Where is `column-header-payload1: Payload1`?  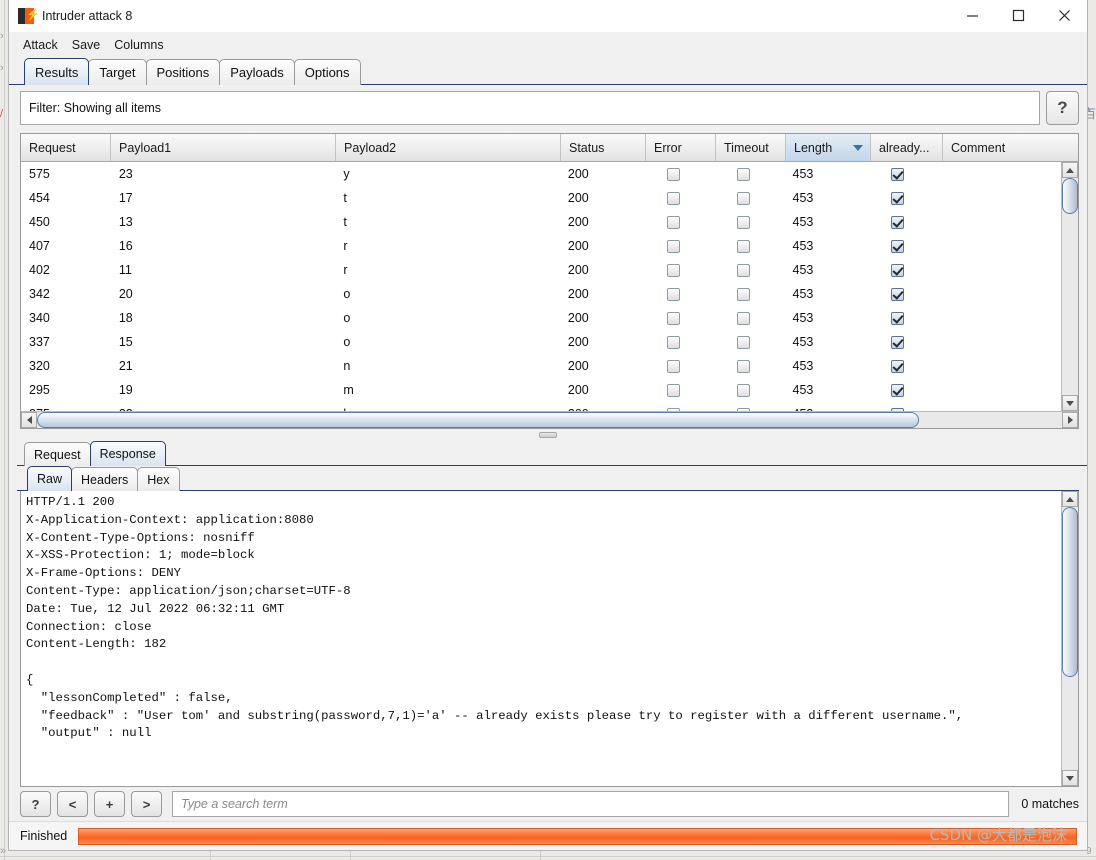
column-header-payload1: Payload1 is located at coordinates (223, 147).